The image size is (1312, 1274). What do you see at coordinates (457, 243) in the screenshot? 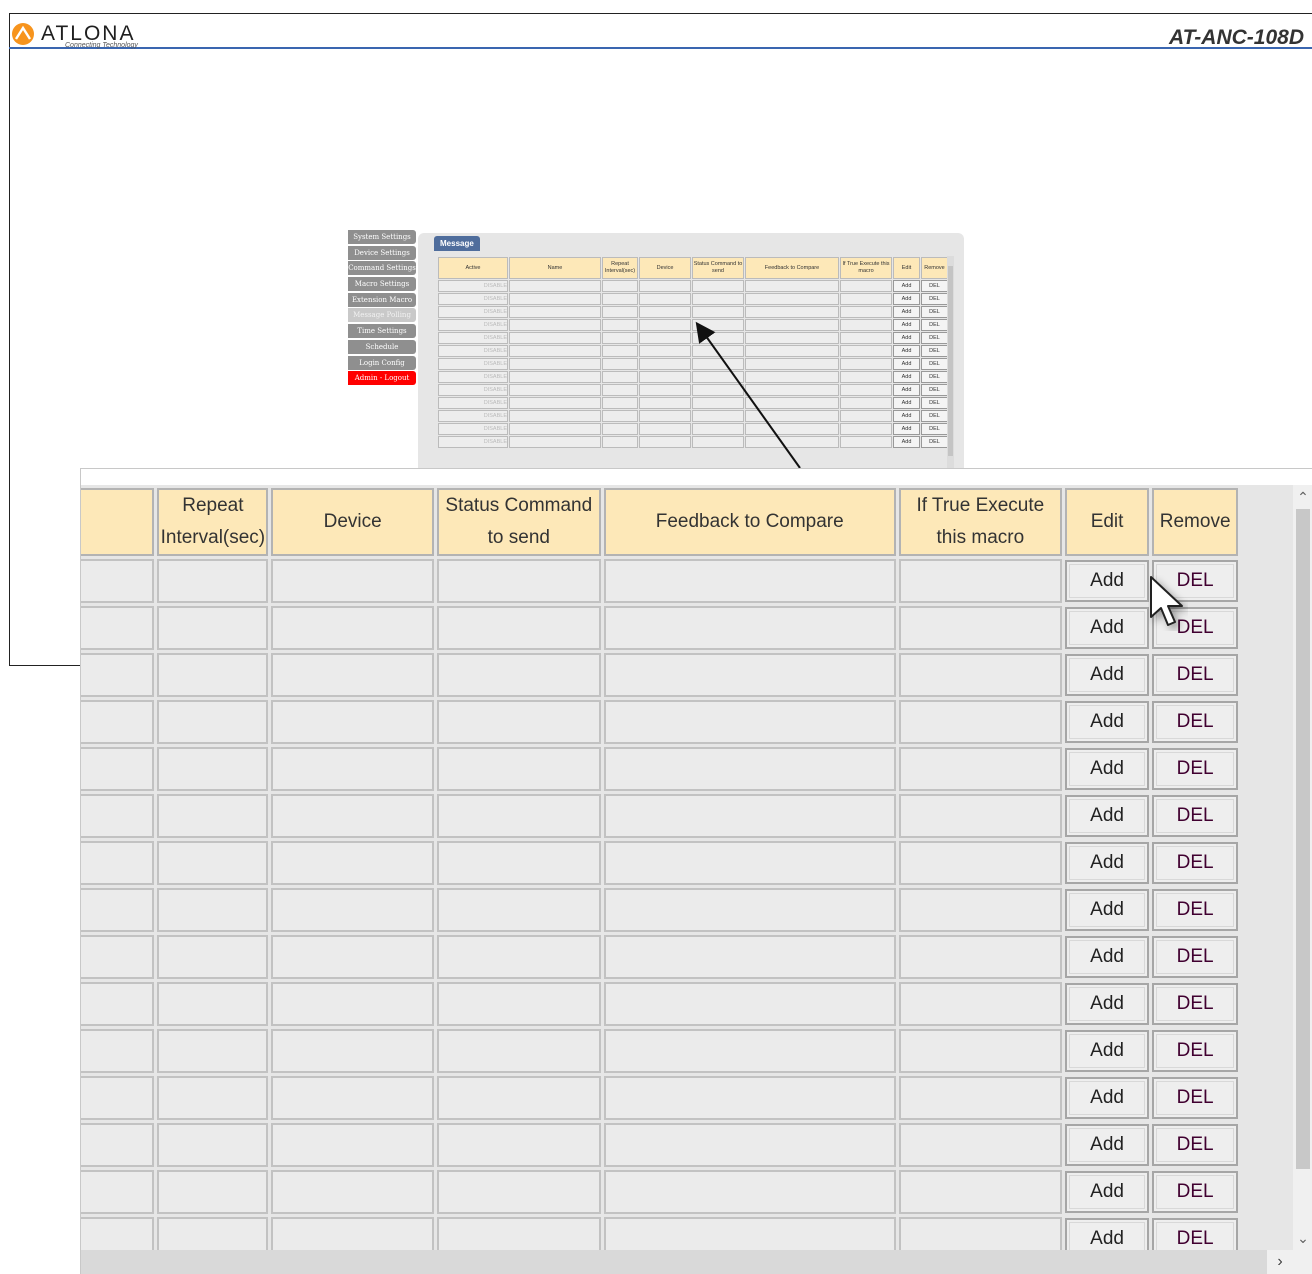
I see `mini-tab-message: Message` at bounding box center [457, 243].